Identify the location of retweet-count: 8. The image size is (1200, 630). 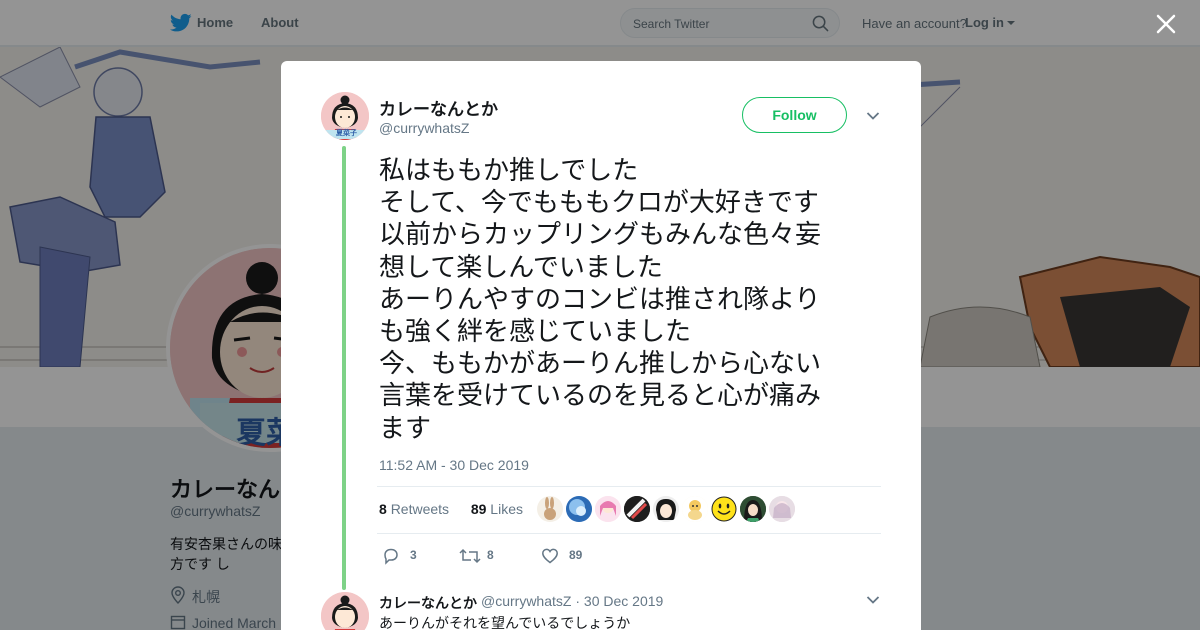
(490, 555).